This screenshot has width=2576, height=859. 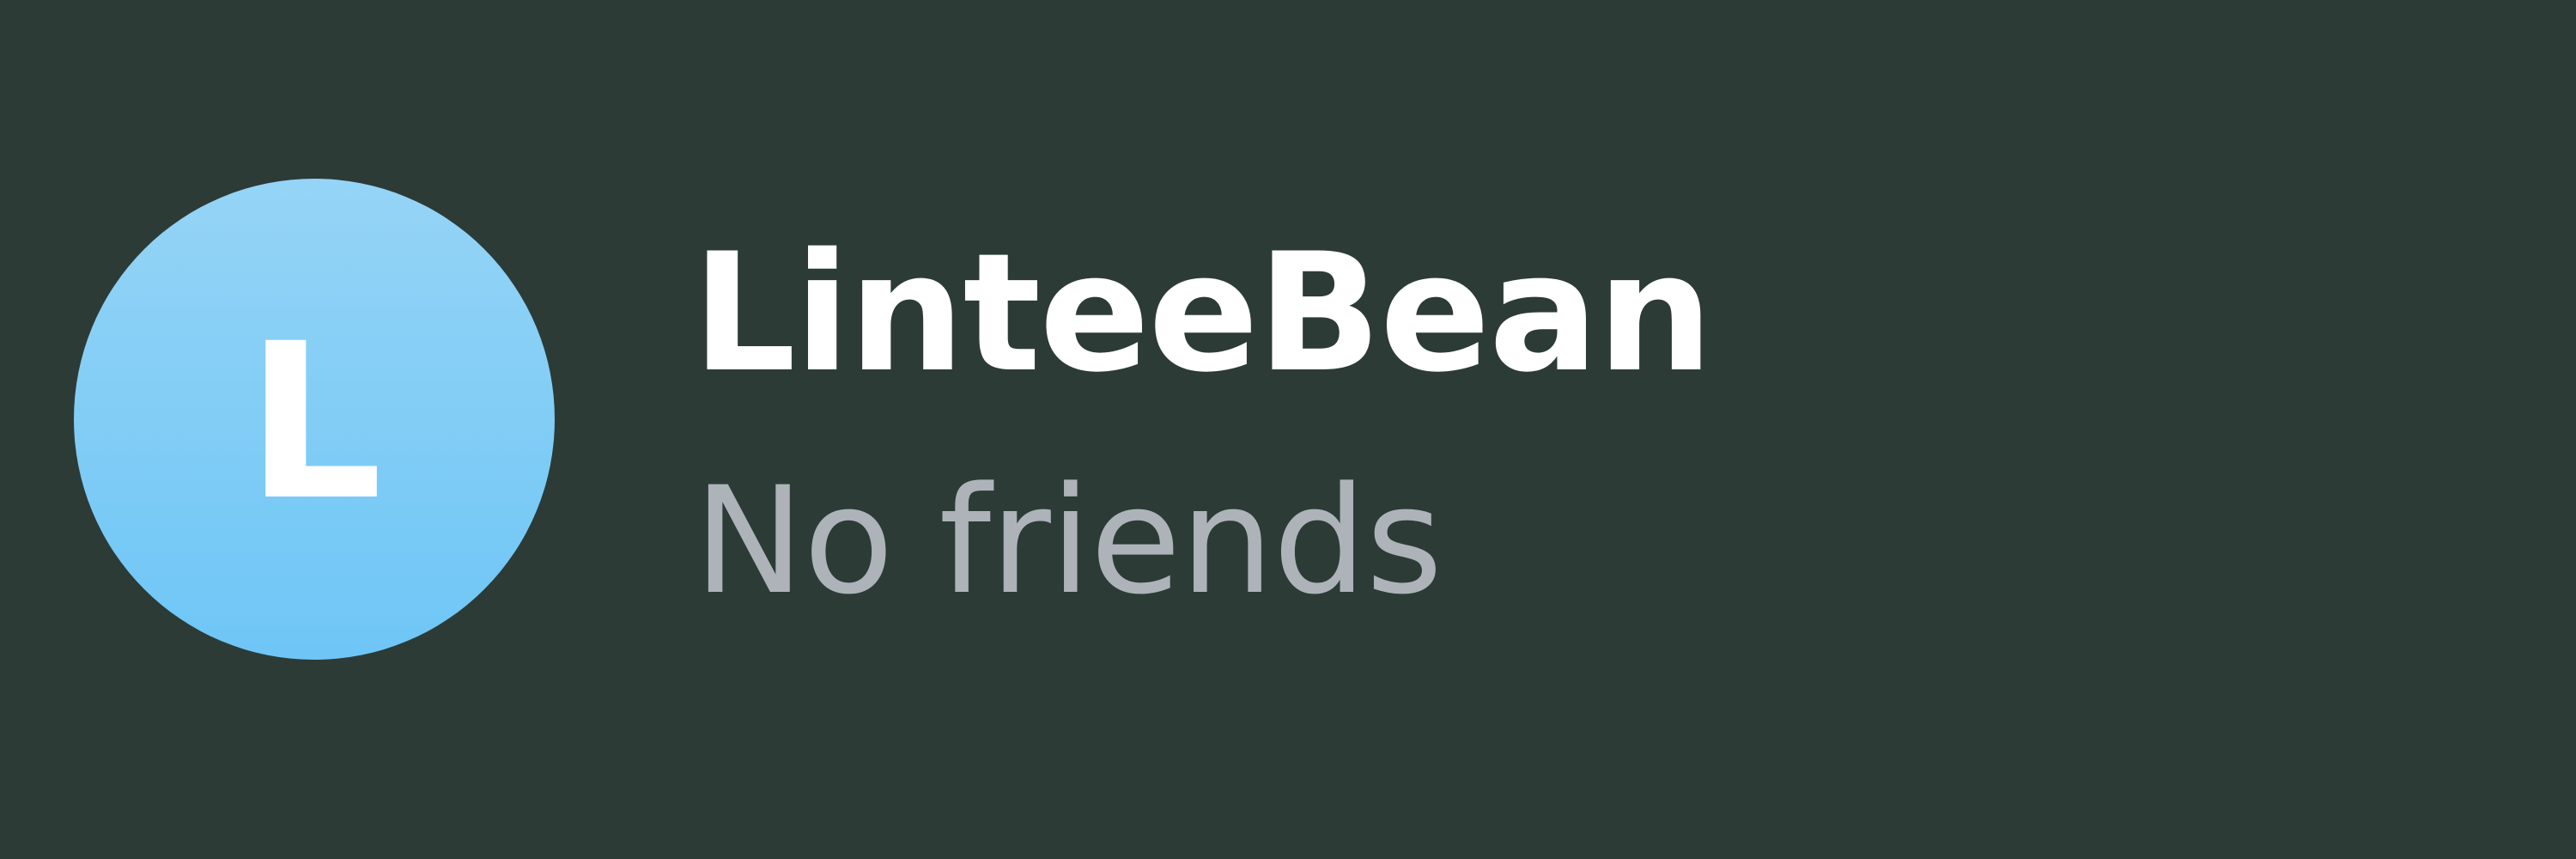 What do you see at coordinates (1202, 313) in the screenshot?
I see `username: LinteeBean` at bounding box center [1202, 313].